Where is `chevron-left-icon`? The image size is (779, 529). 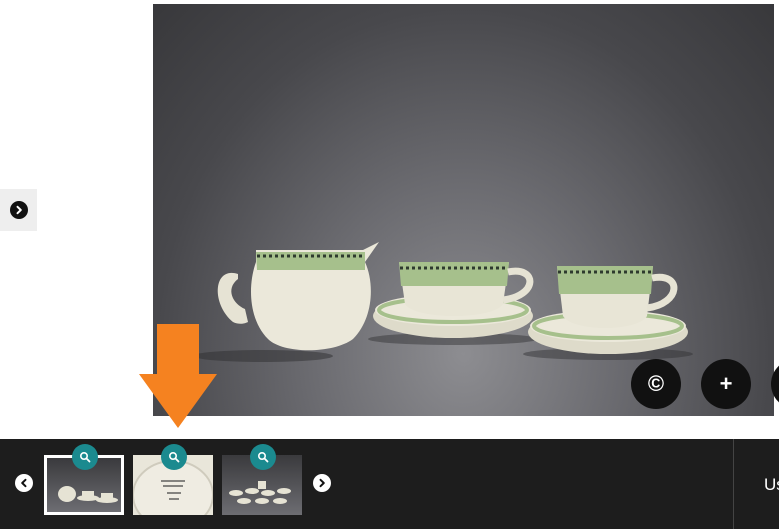 chevron-left-icon is located at coordinates (24, 483).